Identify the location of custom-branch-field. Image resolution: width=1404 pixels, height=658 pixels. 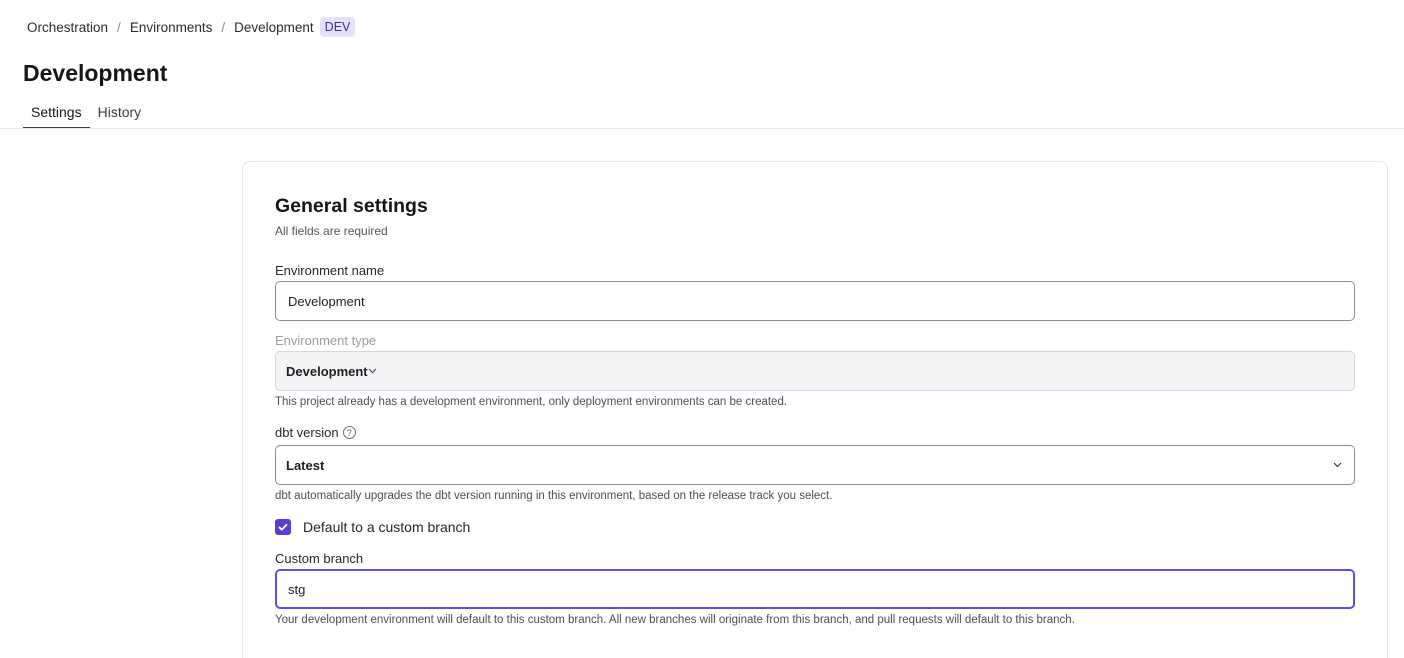
(815, 589).